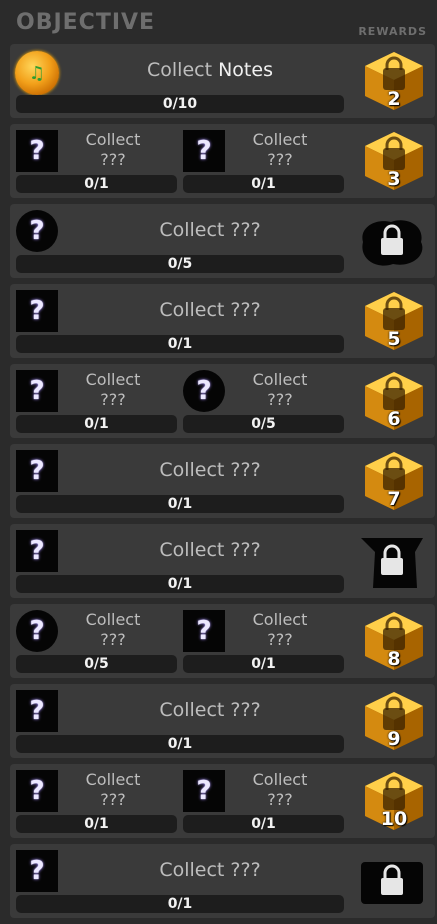 The width and height of the screenshot is (437, 924). I want to click on objective-row: ♫ Collect Notes 0/10 2, so click(222, 81).